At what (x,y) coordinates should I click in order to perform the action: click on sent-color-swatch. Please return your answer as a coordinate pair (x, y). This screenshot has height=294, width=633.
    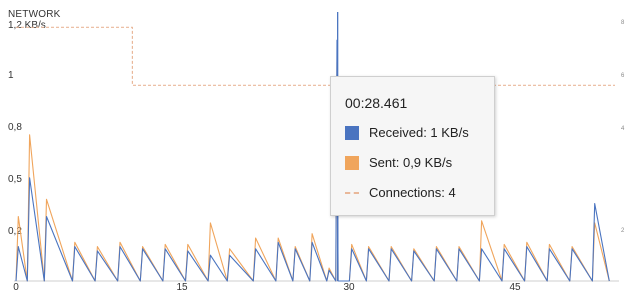
    Looking at the image, I should click on (352, 162).